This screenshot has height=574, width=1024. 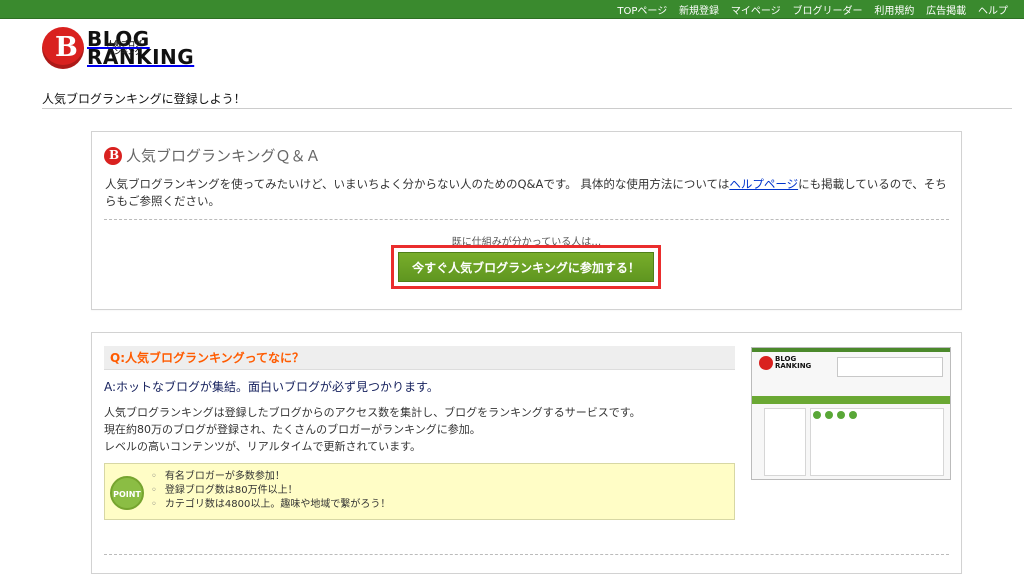 I want to click on blog-ranking-logo-icon, so click(x=63, y=48).